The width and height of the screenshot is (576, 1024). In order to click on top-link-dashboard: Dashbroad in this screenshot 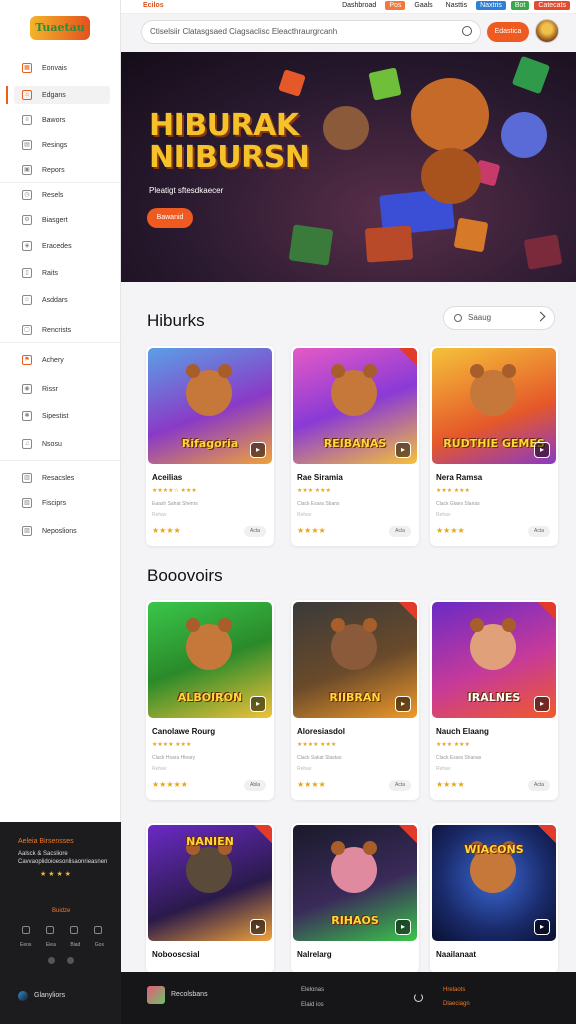, I will do `click(359, 5)`.